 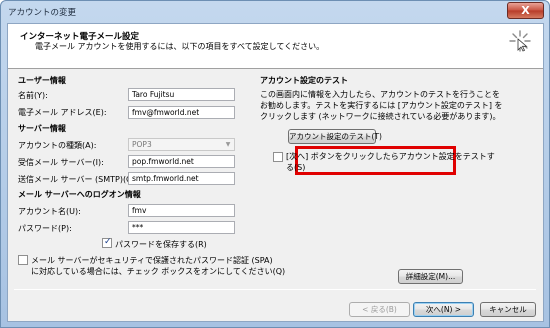 I want to click on spa-checkbox, so click(x=23, y=260).